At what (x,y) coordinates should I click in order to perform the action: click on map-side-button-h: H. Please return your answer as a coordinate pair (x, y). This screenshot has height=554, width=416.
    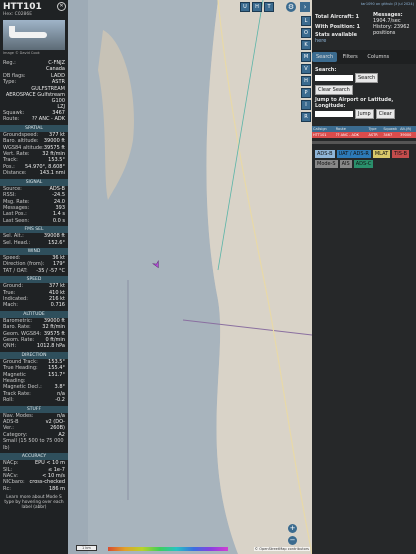
    Looking at the image, I should click on (306, 81).